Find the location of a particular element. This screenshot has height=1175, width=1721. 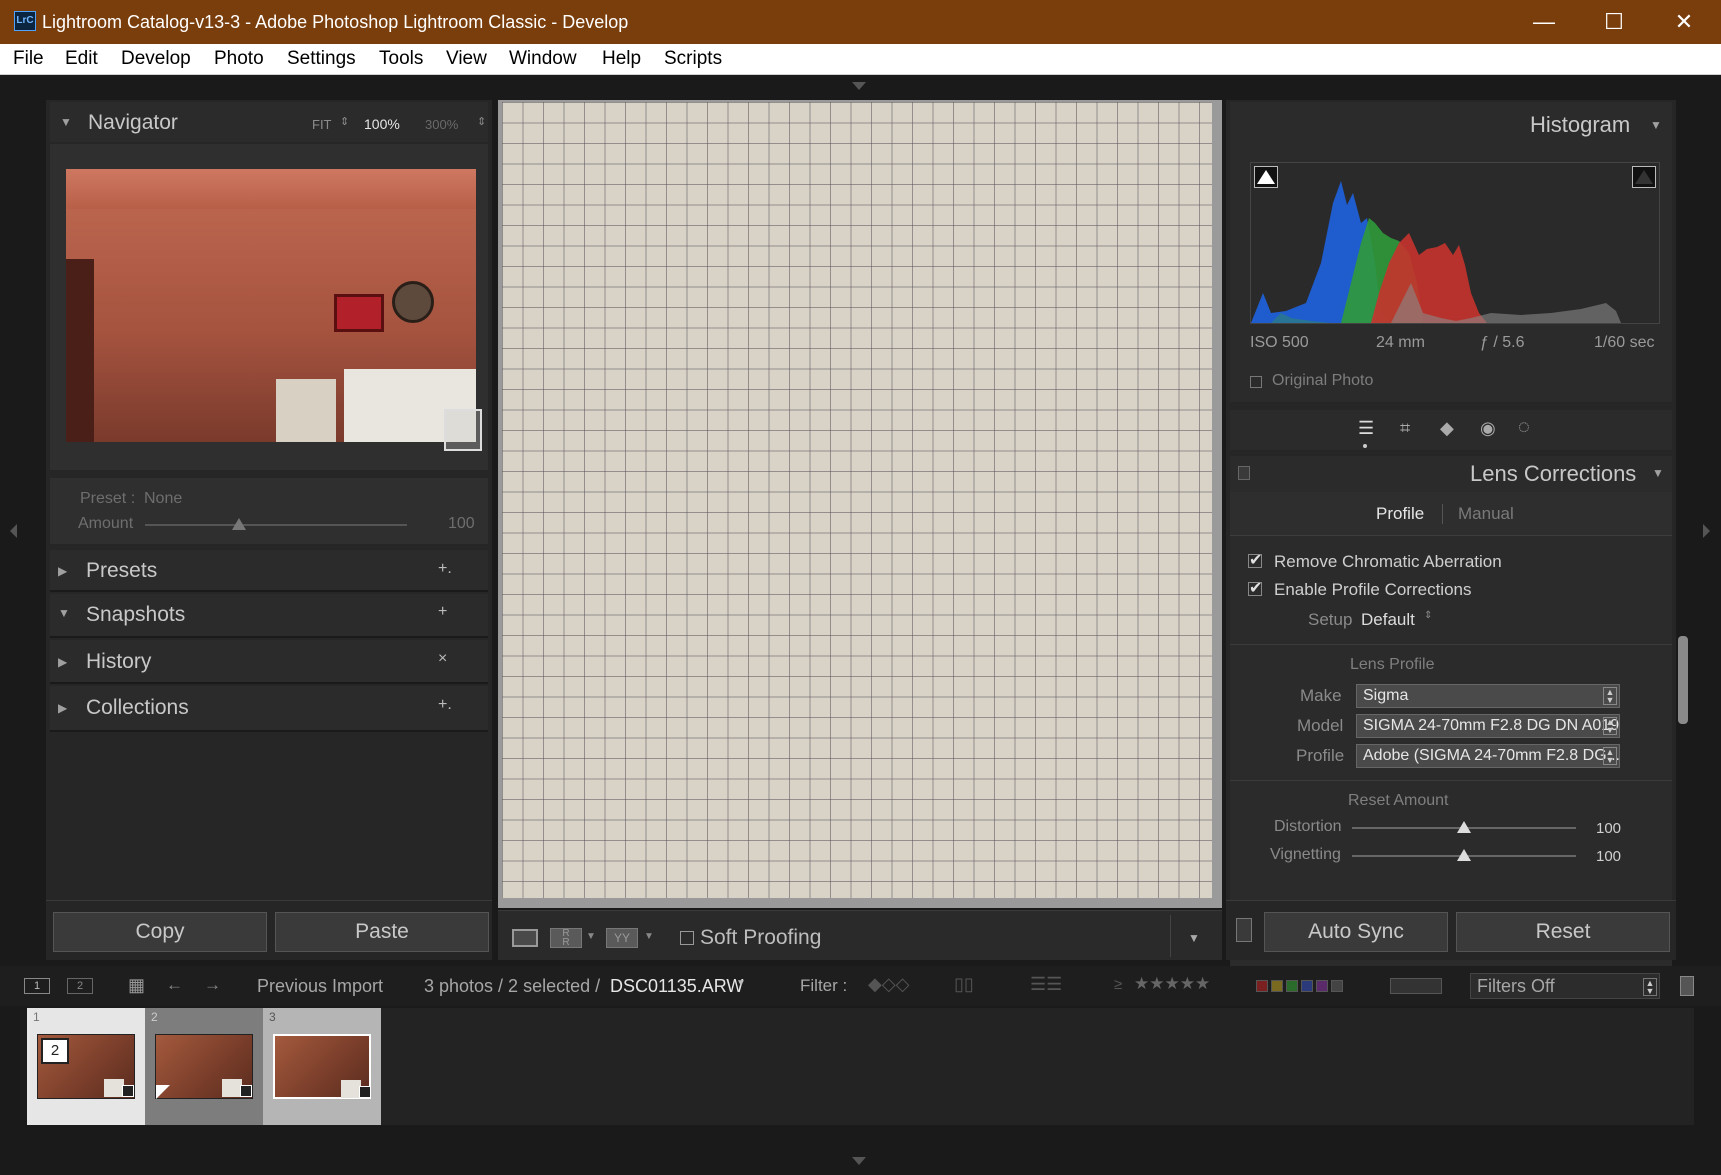

menu-develop: Develop is located at coordinates (156, 59).